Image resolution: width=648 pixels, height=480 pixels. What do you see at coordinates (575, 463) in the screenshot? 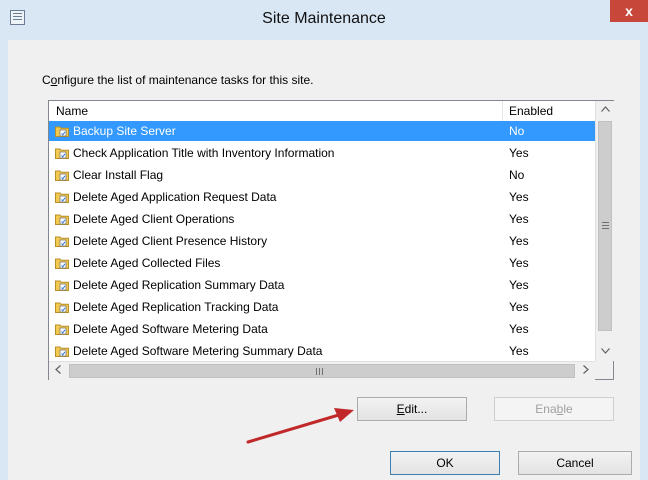
I see `cancel-button: Cancel` at bounding box center [575, 463].